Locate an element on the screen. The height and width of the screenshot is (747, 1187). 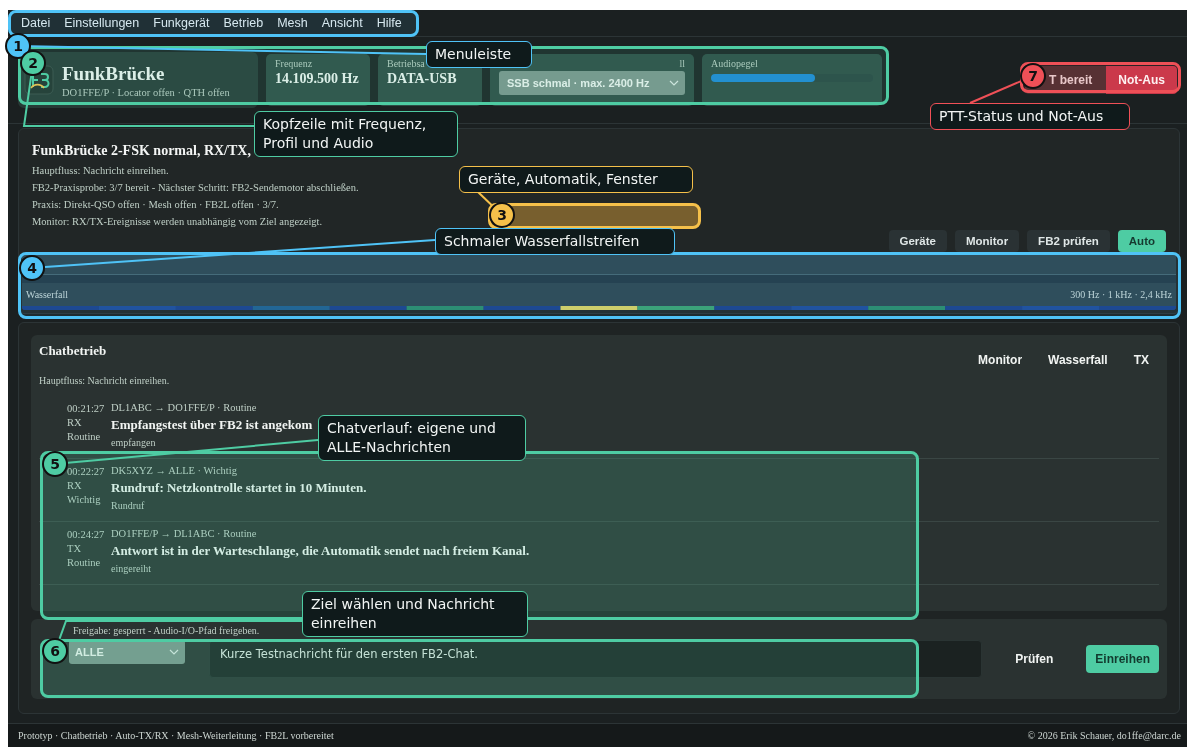
callout-label: Schmaler Wasserfallstreifen is located at coordinates (555, 241).